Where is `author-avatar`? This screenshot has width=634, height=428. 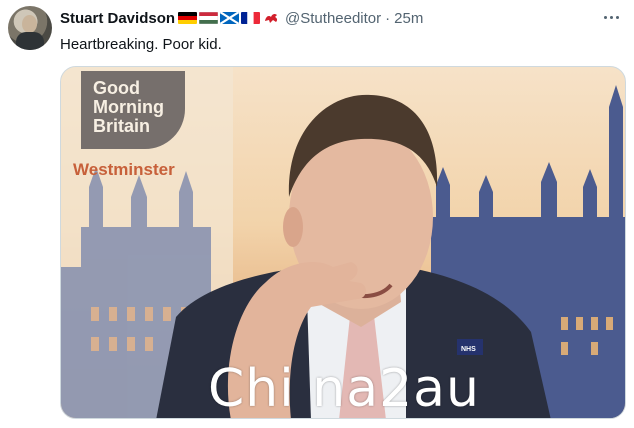
author-avatar is located at coordinates (30, 28).